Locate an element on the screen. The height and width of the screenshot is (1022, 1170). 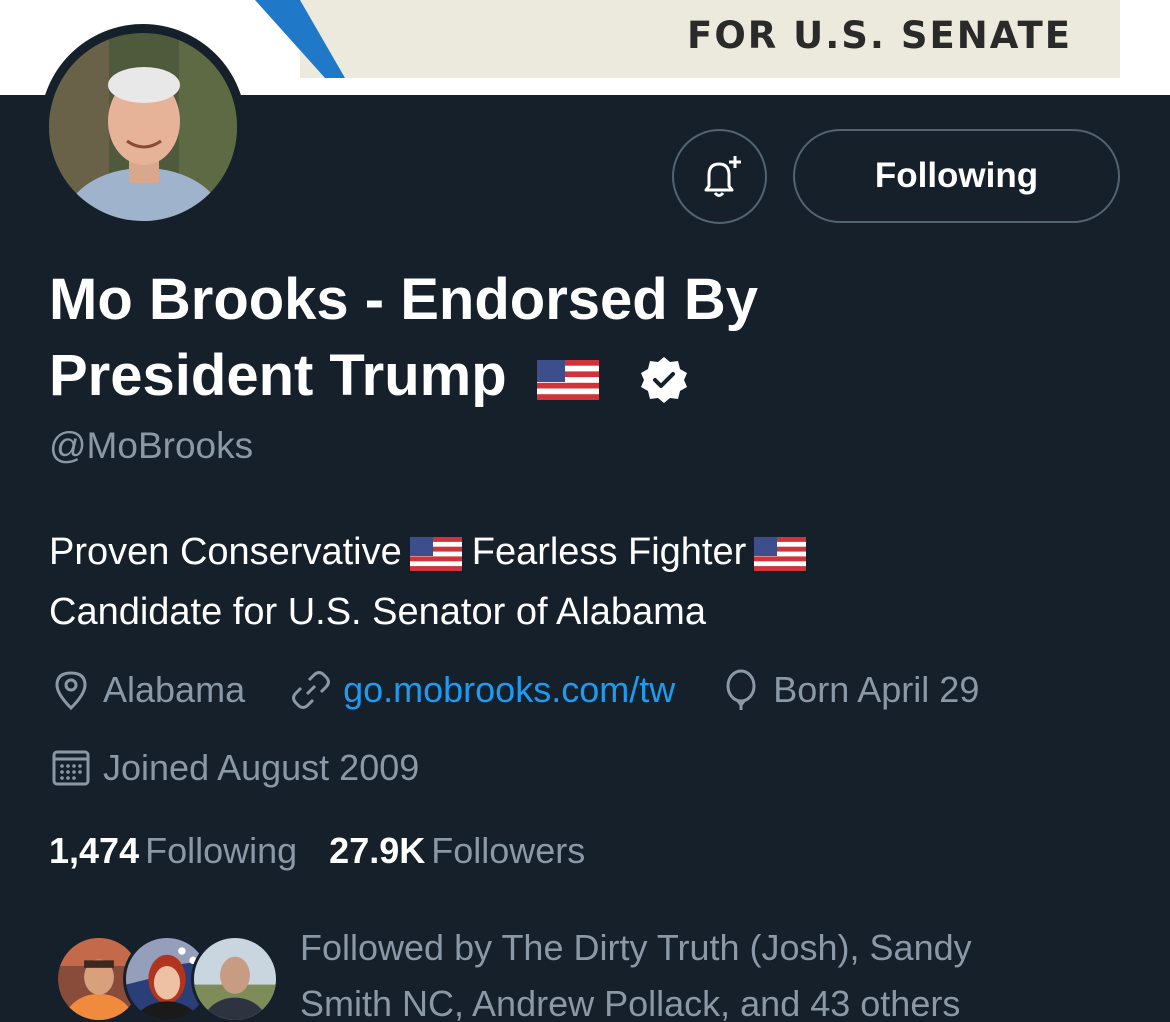
followed-by-avatars is located at coordinates (167, 978).